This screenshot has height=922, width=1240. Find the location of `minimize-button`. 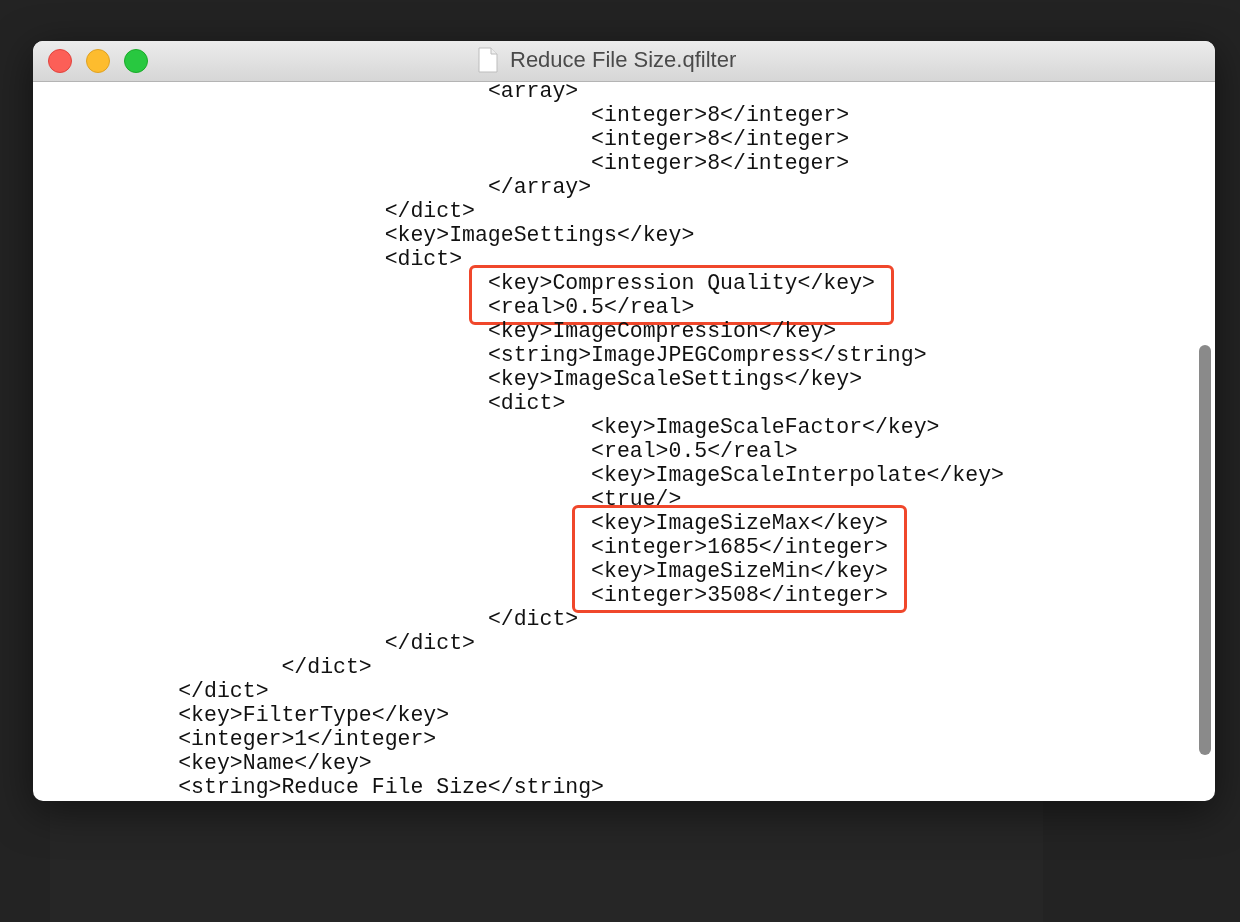

minimize-button is located at coordinates (98, 61).